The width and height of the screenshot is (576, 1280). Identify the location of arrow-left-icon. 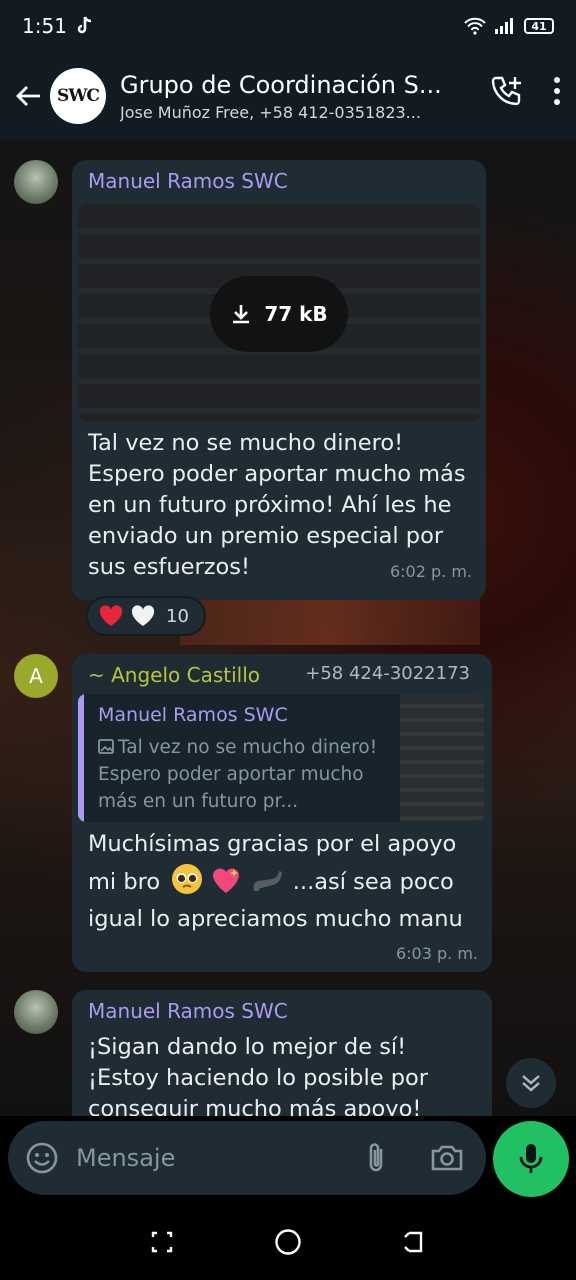
(28, 96).